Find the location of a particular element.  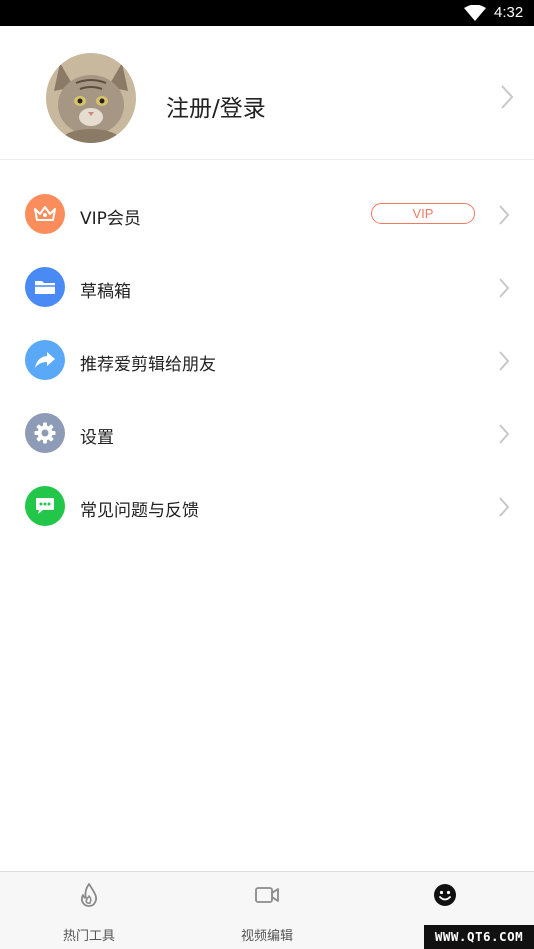

menu-item-label: 设置 is located at coordinates (97, 438).